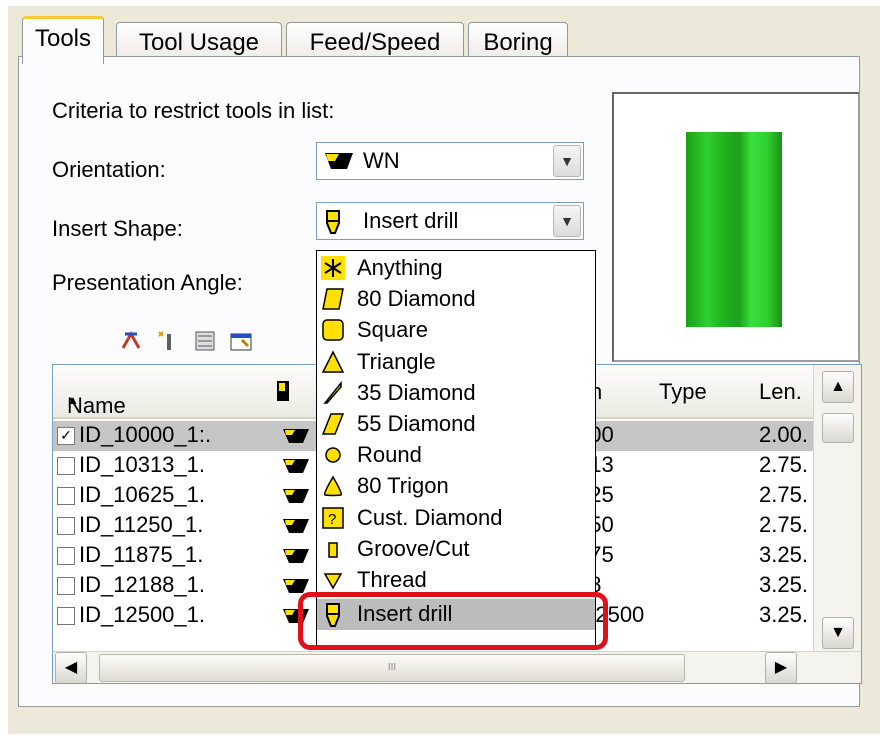 Image resolution: width=882 pixels, height=738 pixels. Describe the element at coordinates (392, 579) in the screenshot. I see `dropdown-option-label: Thread` at that location.